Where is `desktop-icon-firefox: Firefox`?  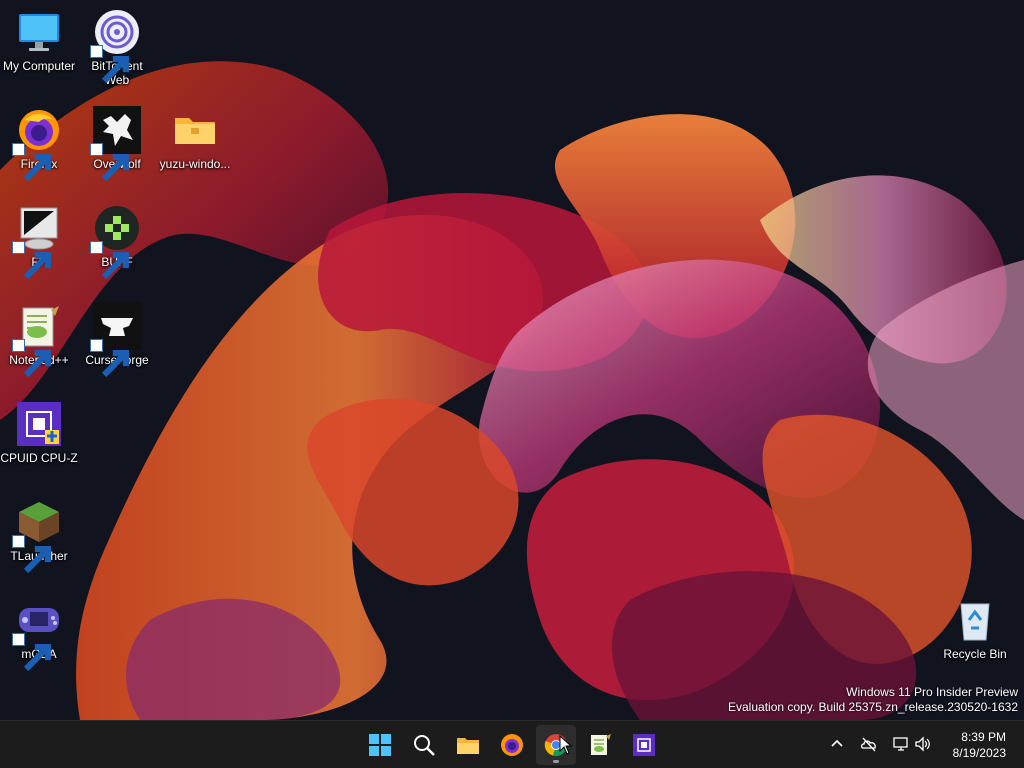
desktop-icon-firefox: Firefox is located at coordinates (39, 144).